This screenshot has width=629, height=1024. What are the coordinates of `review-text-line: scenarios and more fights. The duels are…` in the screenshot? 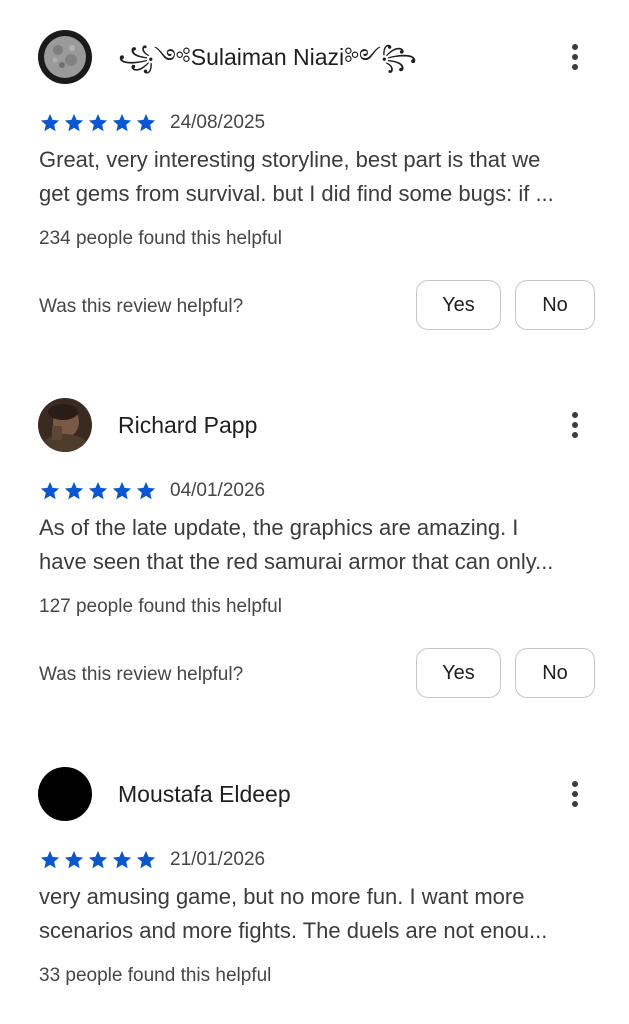 It's located at (293, 930).